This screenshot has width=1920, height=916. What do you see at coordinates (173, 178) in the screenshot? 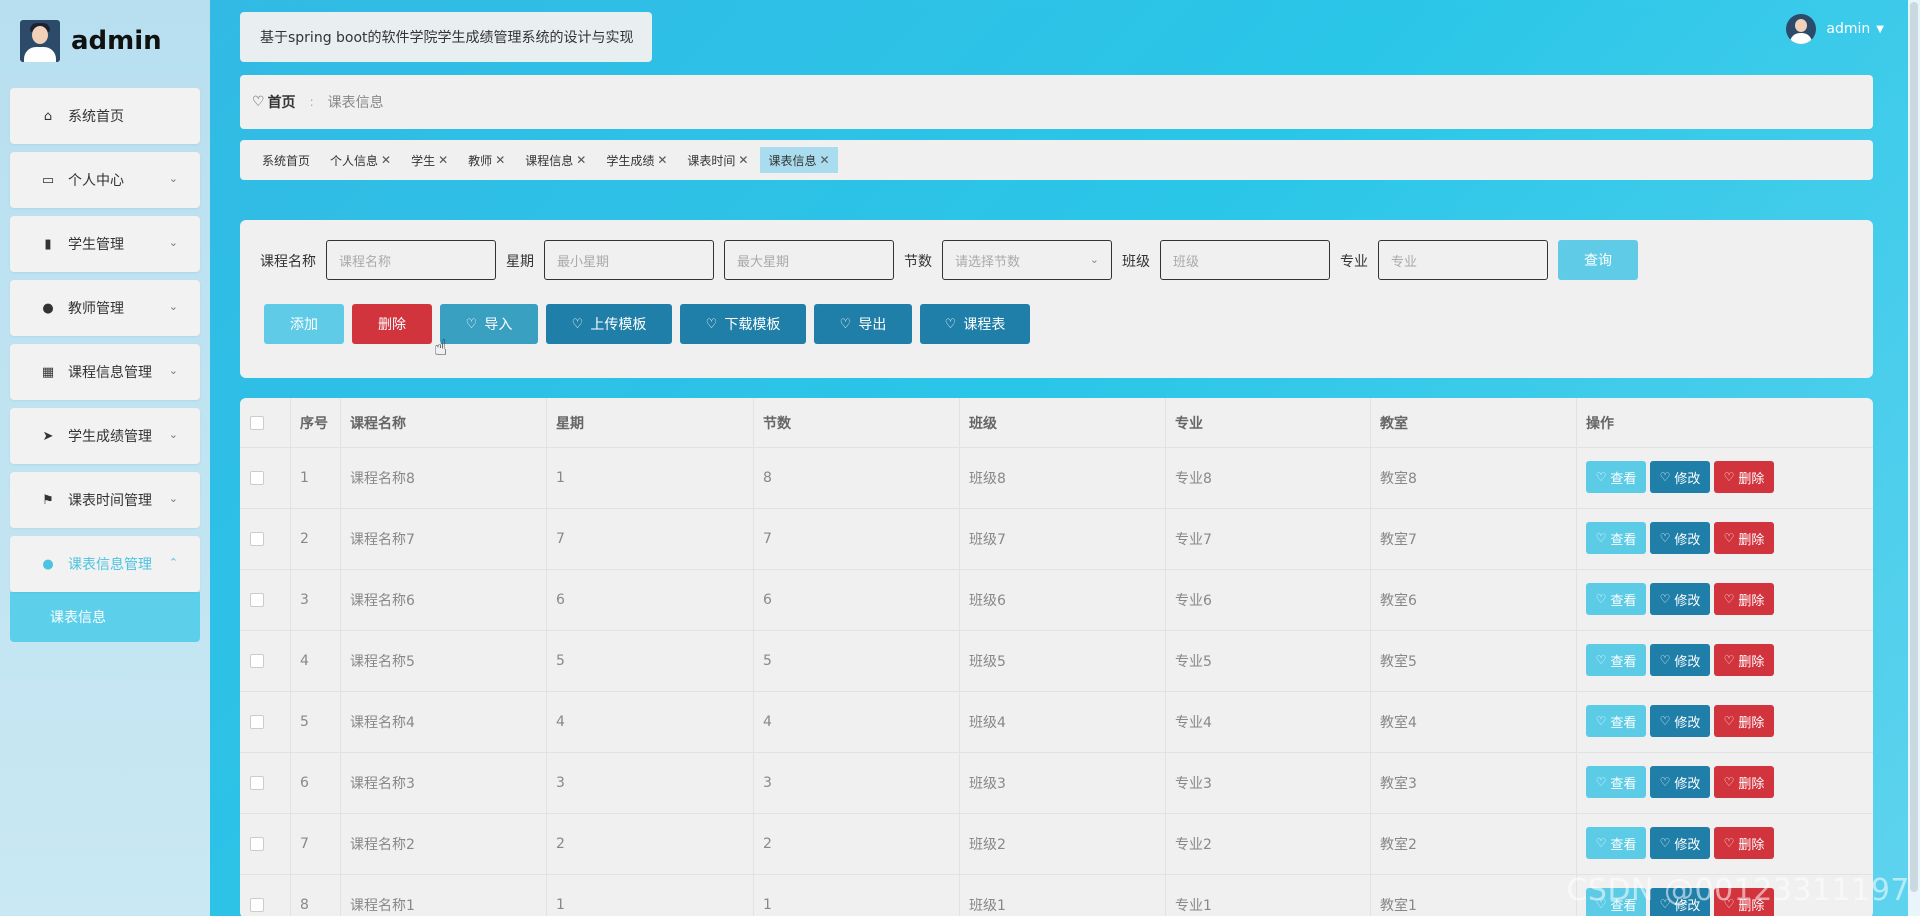
I see `chevron-down-icon: ⌄` at bounding box center [173, 178].